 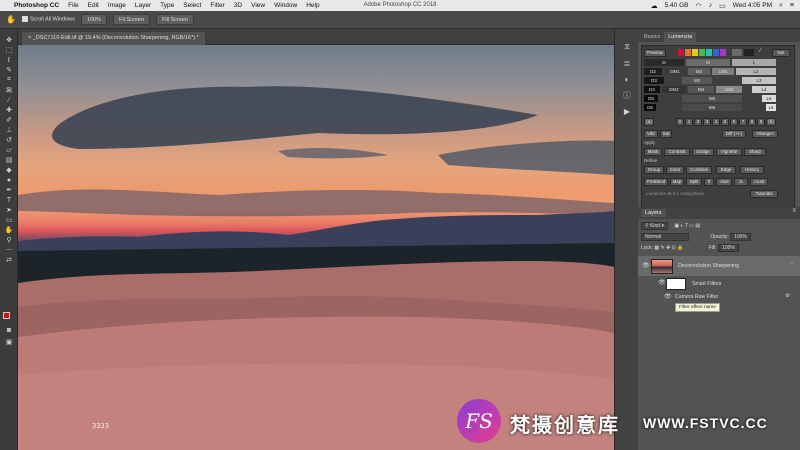 What do you see at coordinates (9, 240) in the screenshot?
I see `zoom-tool-icon: ⚲` at bounding box center [9, 240].